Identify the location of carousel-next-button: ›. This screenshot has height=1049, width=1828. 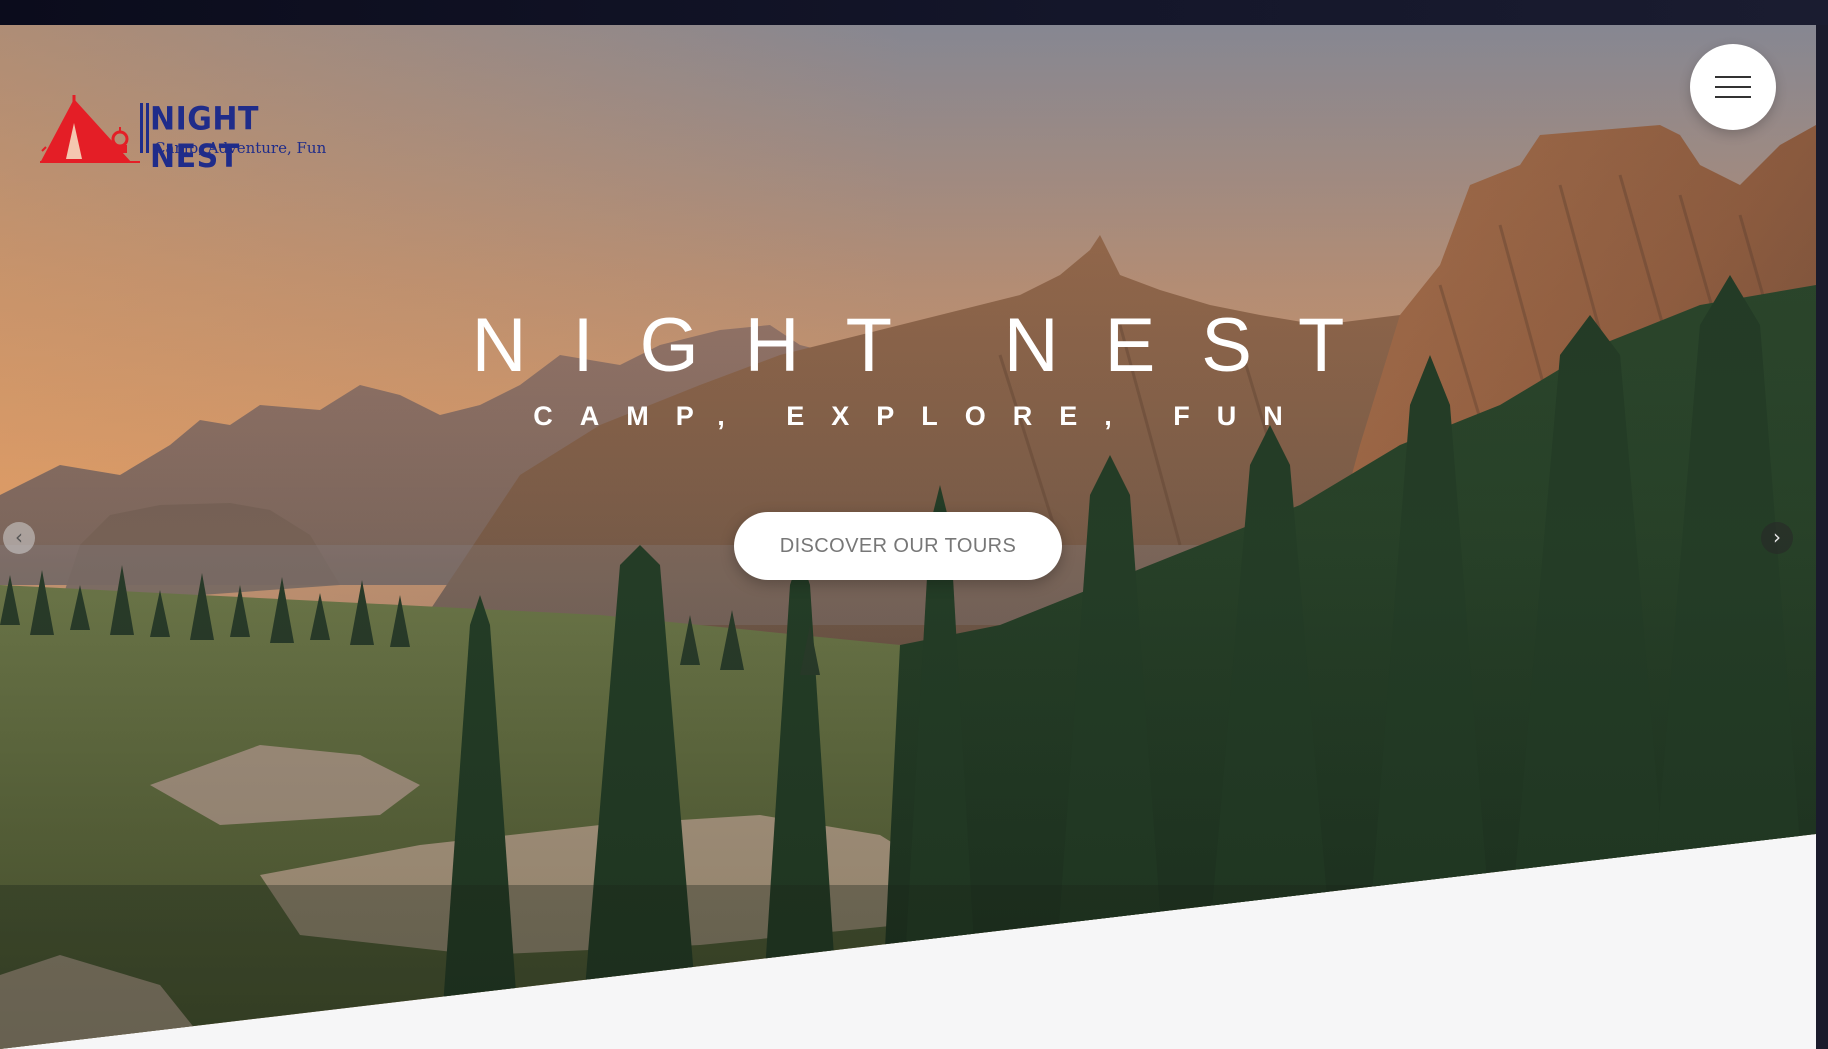
(1777, 538).